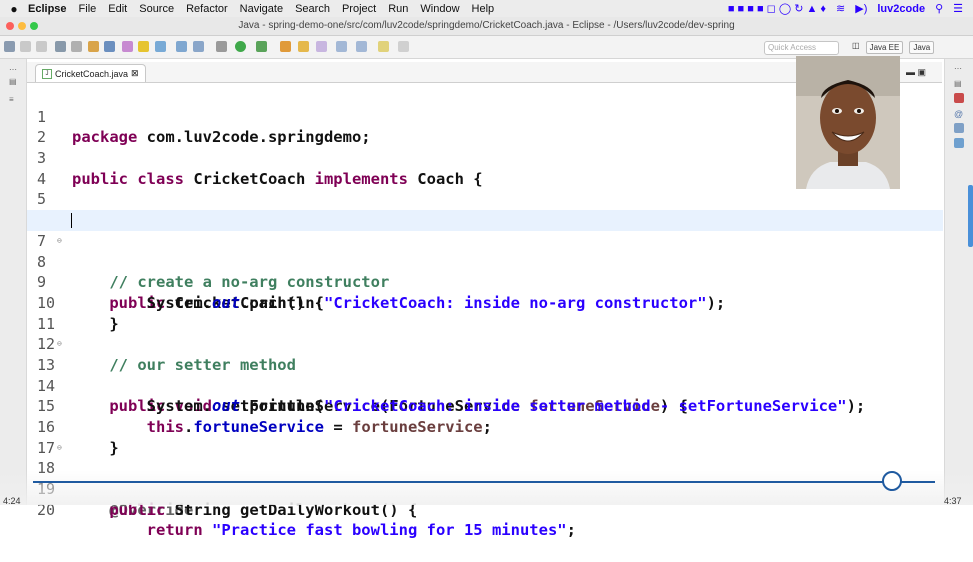 The height and width of the screenshot is (562, 973). Describe the element at coordinates (261, 46) in the screenshot. I see `debug-icon` at that location.